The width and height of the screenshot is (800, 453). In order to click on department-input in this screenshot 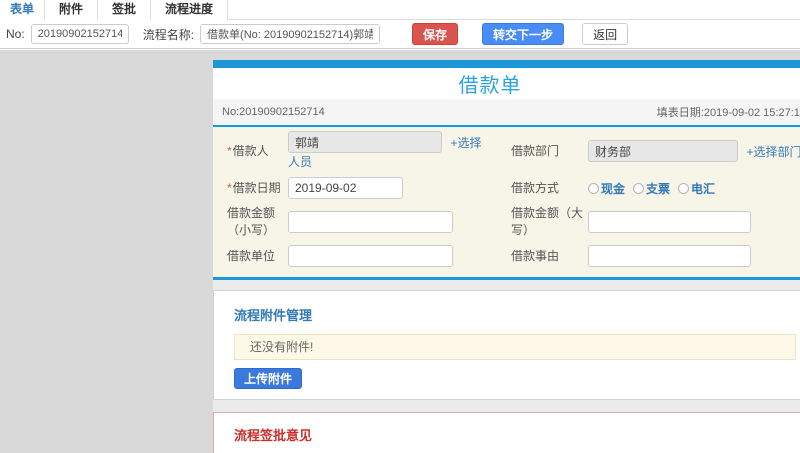, I will do `click(663, 151)`.